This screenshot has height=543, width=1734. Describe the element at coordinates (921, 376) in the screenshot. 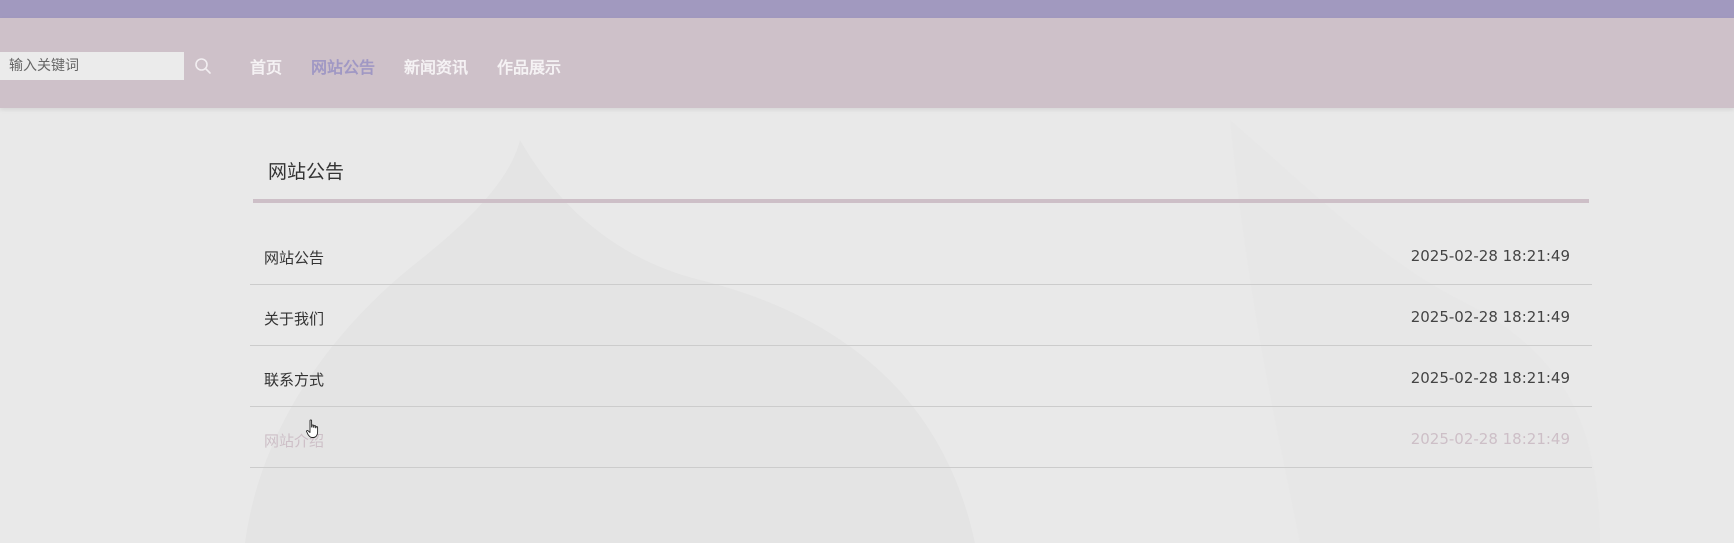

I see `notice-row: 联系方式 2025-02-28 18:21:49` at that location.